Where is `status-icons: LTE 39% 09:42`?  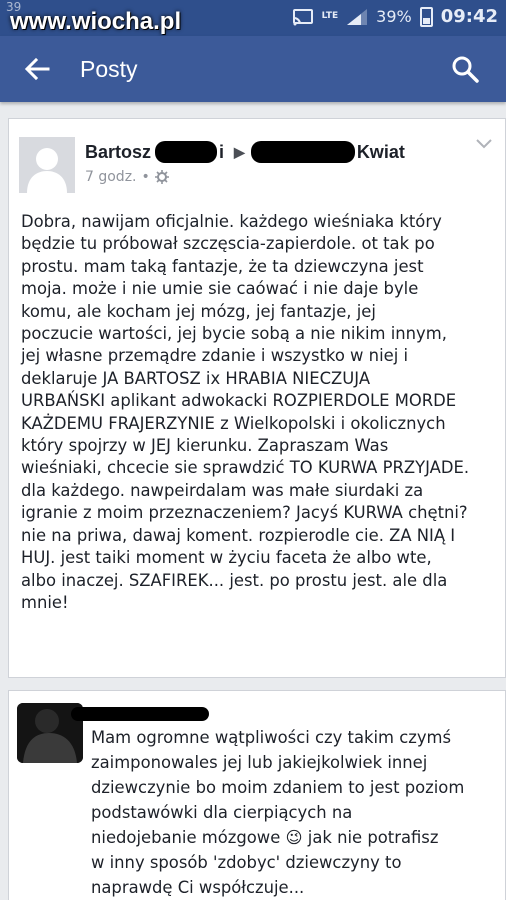 status-icons: LTE 39% 09:42 is located at coordinates (395, 16).